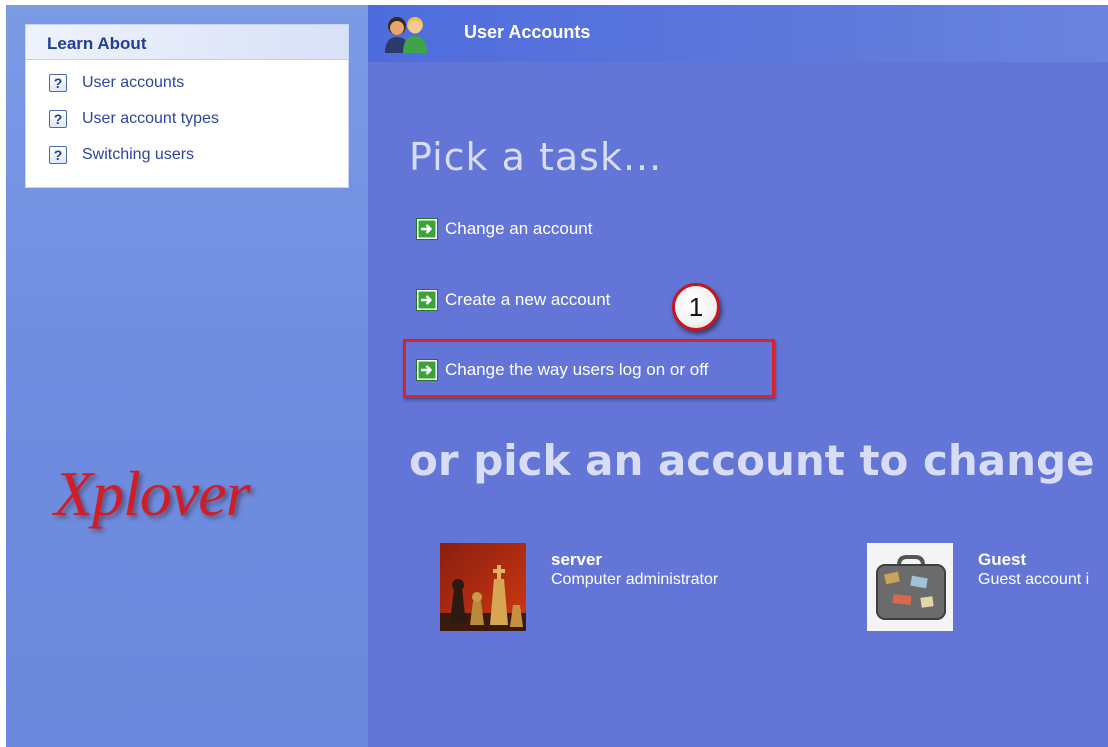 The image size is (1108, 747). I want to click on user-accounts-icon, so click(406, 35).